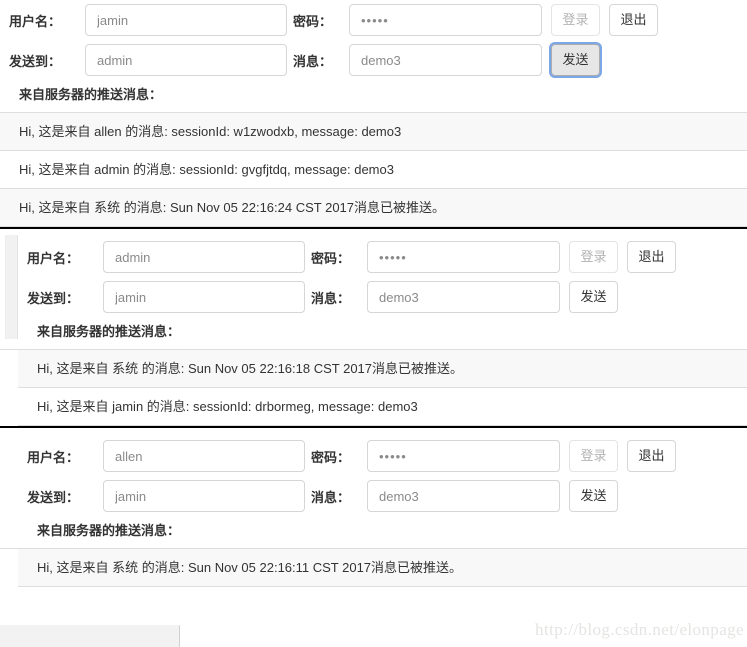  I want to click on vertical-scrollbar, so click(11, 287).